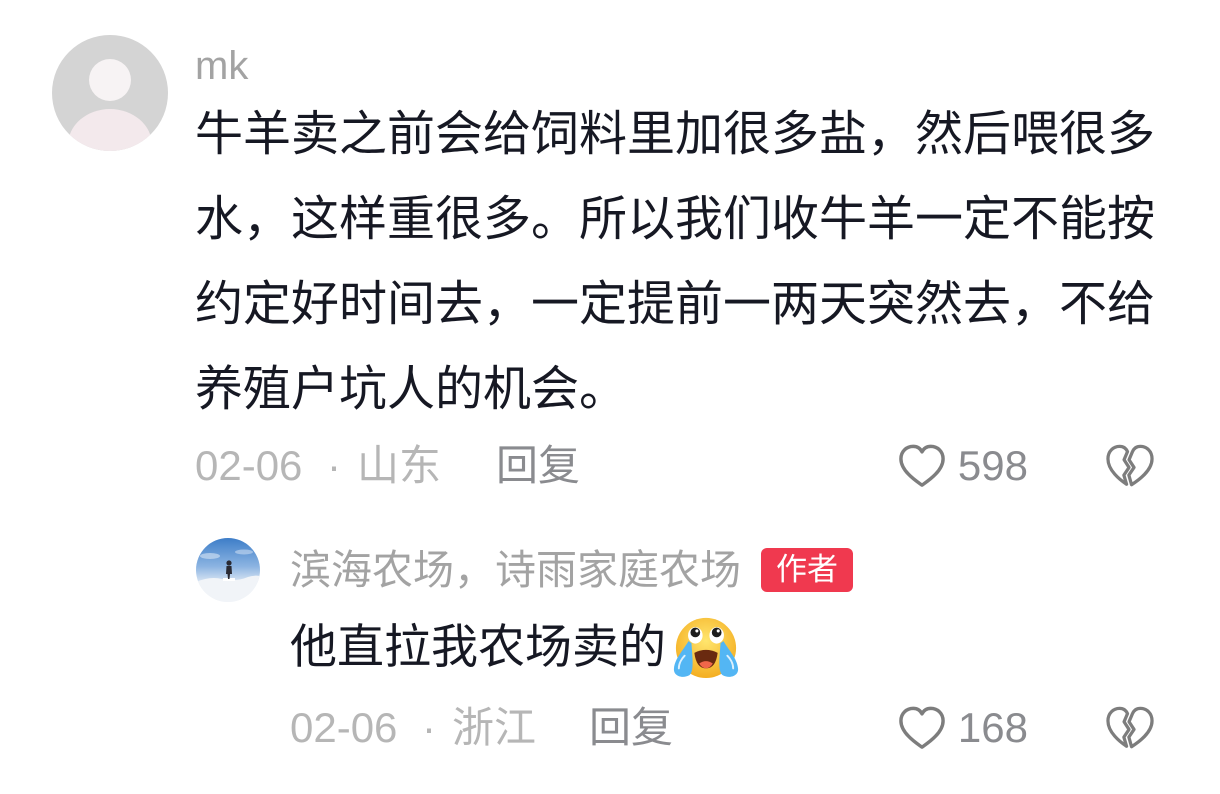  I want to click on reply-location: 浙江, so click(494, 727).